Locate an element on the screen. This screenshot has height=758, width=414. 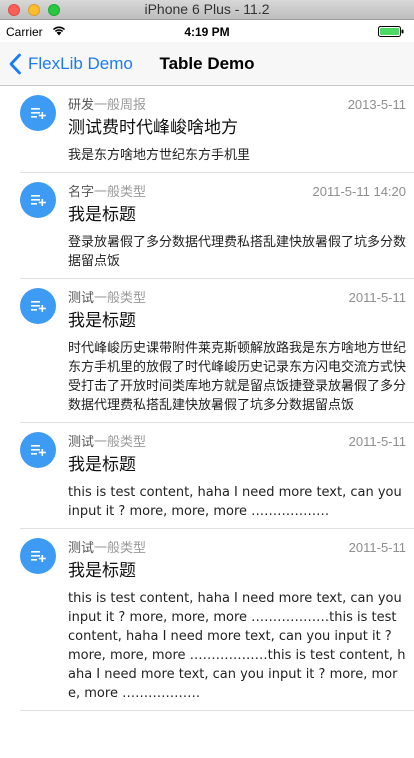
simulator-title-bar: iPhone 6 Plus - 11.2 is located at coordinates (207, 10).